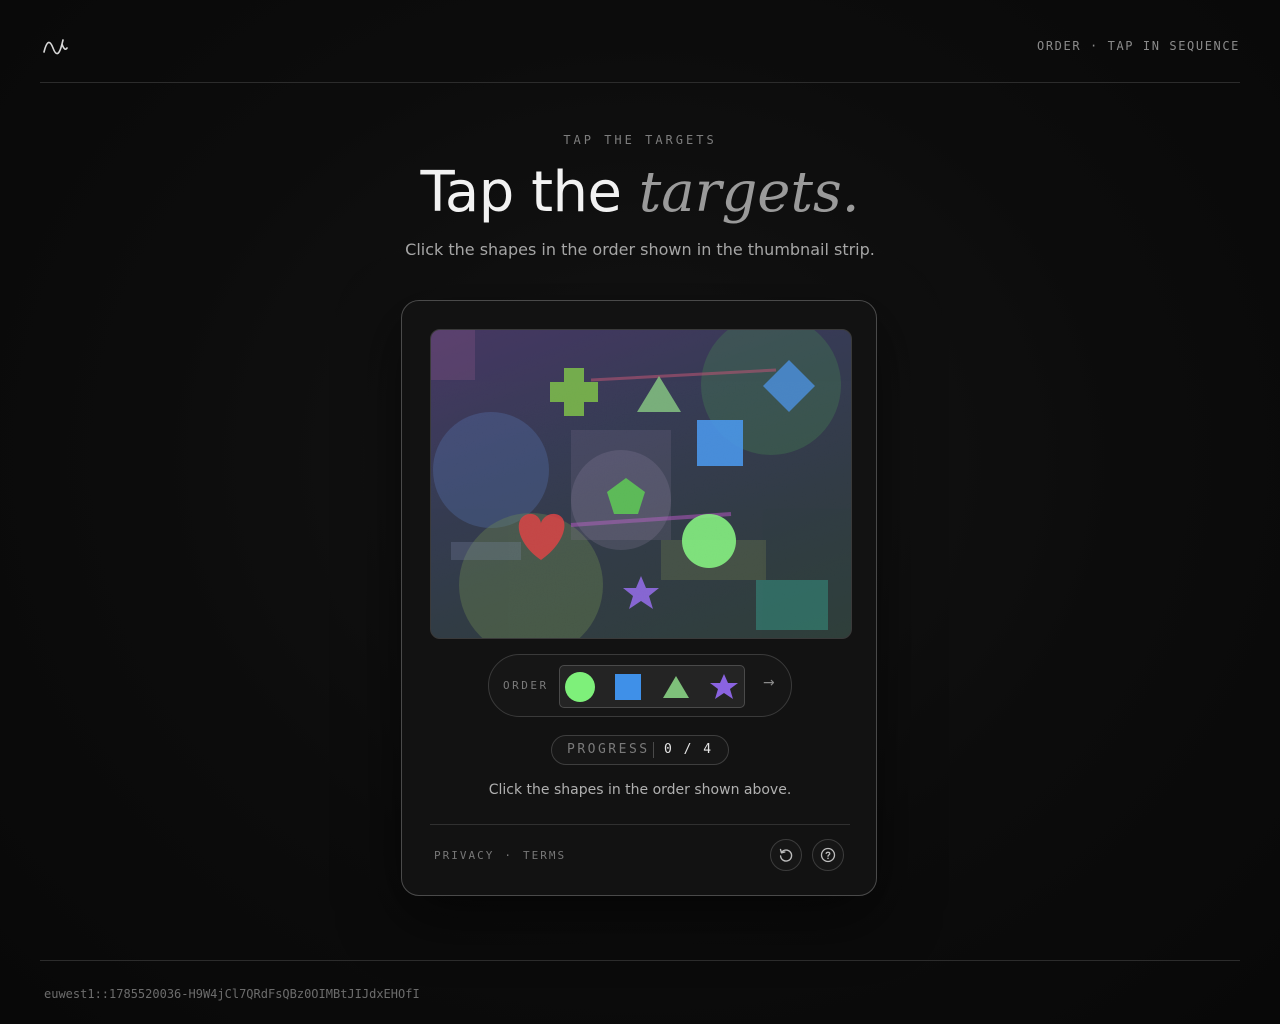 Image resolution: width=1280 pixels, height=1024 pixels. What do you see at coordinates (640, 960) in the screenshot?
I see `footer-divider` at bounding box center [640, 960].